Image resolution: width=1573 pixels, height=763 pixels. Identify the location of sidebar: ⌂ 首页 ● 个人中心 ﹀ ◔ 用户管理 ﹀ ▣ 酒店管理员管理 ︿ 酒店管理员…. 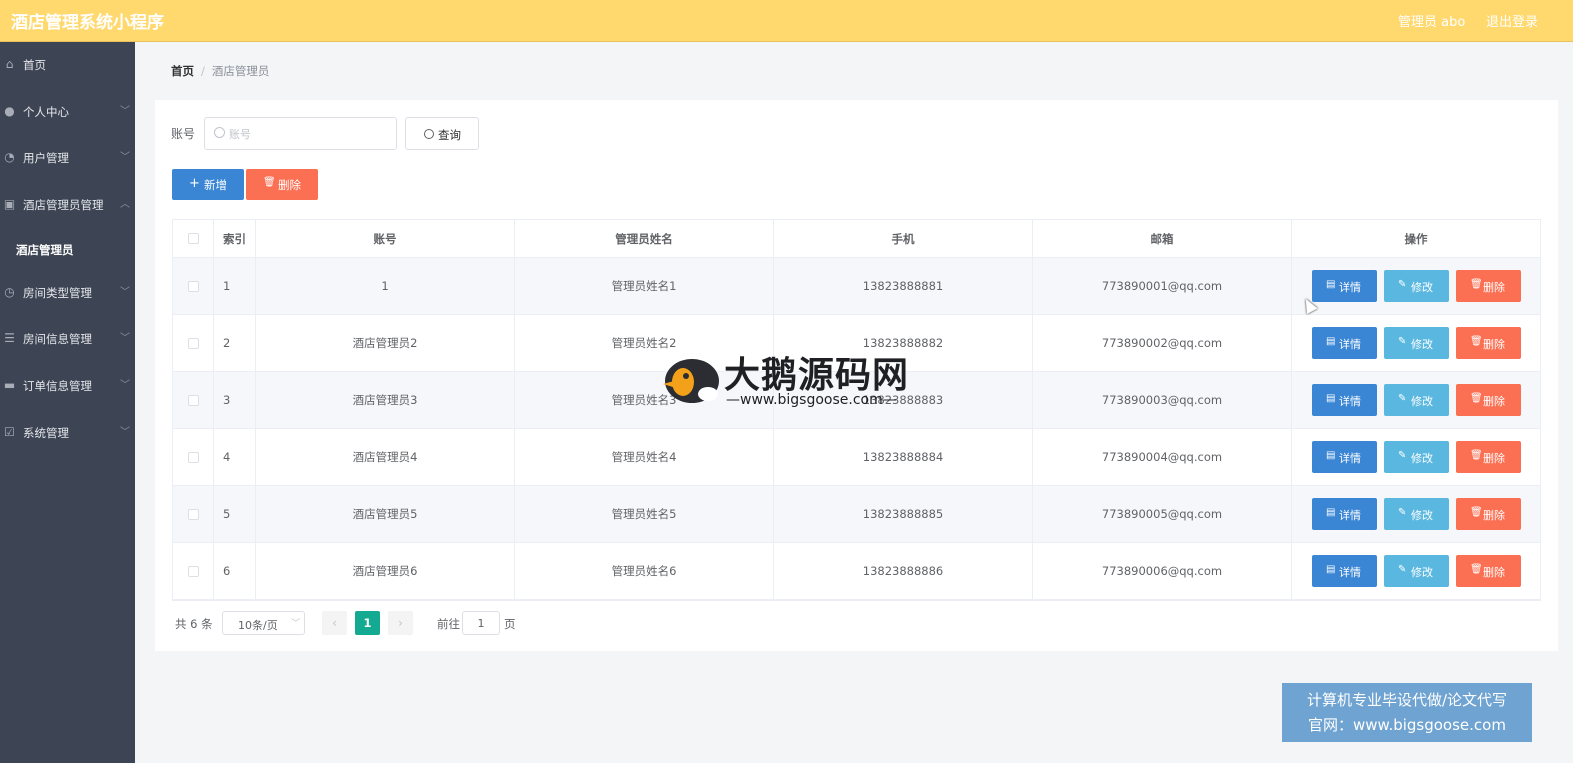
(67, 402).